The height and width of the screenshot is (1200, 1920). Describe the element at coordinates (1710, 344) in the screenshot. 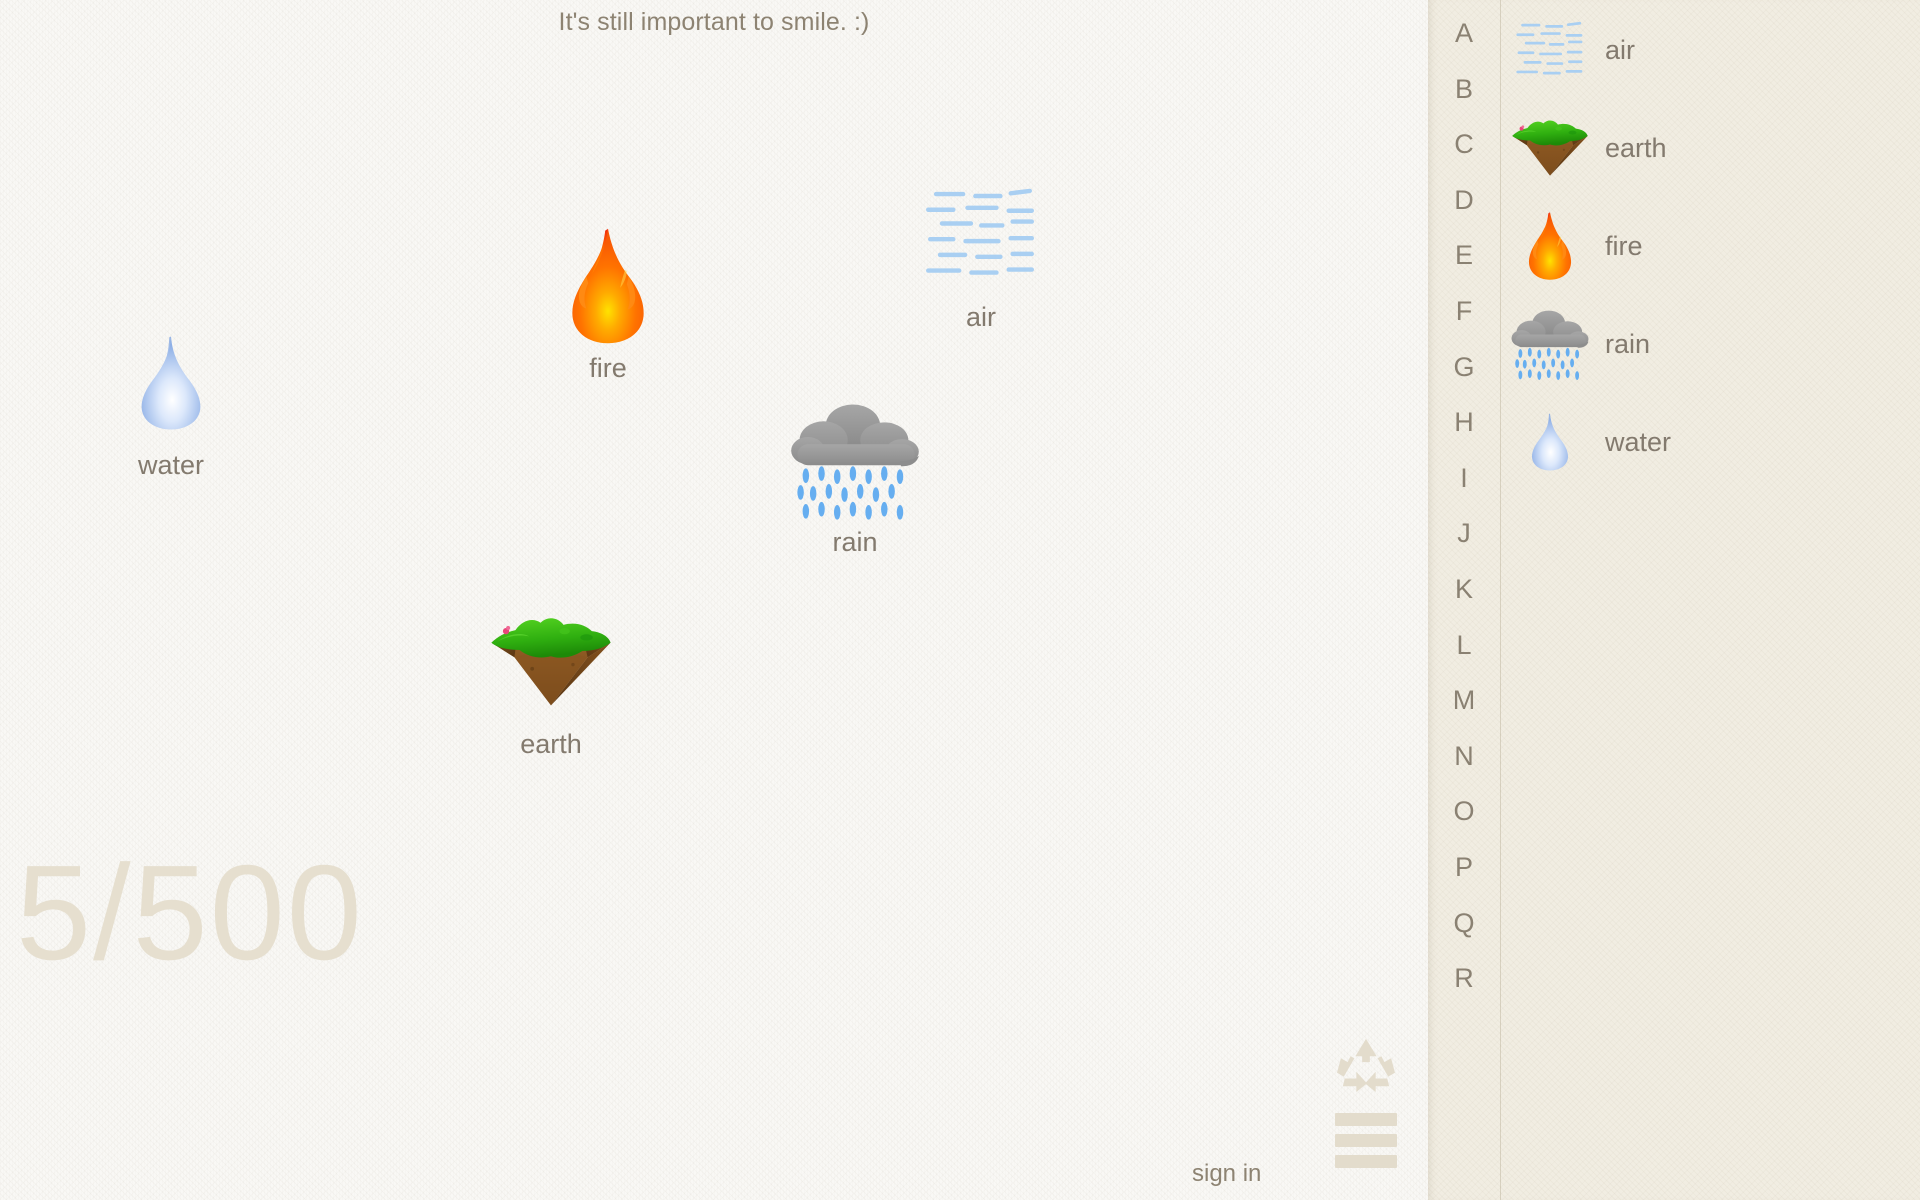

I see `library-item-rain: rain` at that location.